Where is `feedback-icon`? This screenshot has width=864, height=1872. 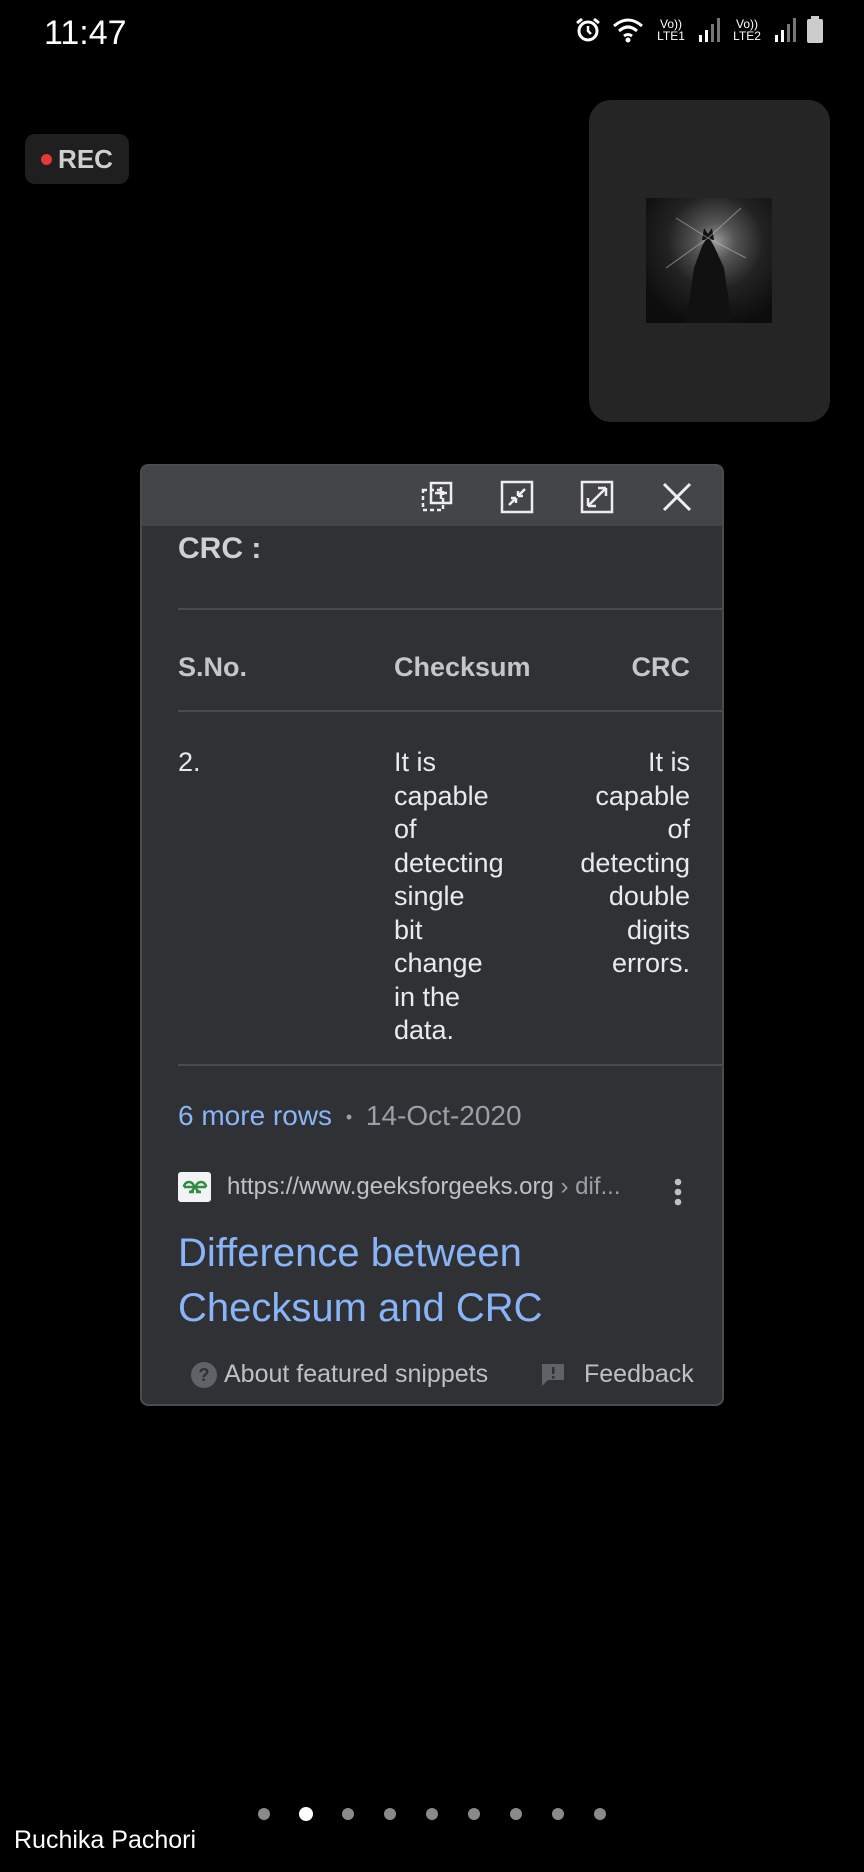
feedback-icon is located at coordinates (553, 1374).